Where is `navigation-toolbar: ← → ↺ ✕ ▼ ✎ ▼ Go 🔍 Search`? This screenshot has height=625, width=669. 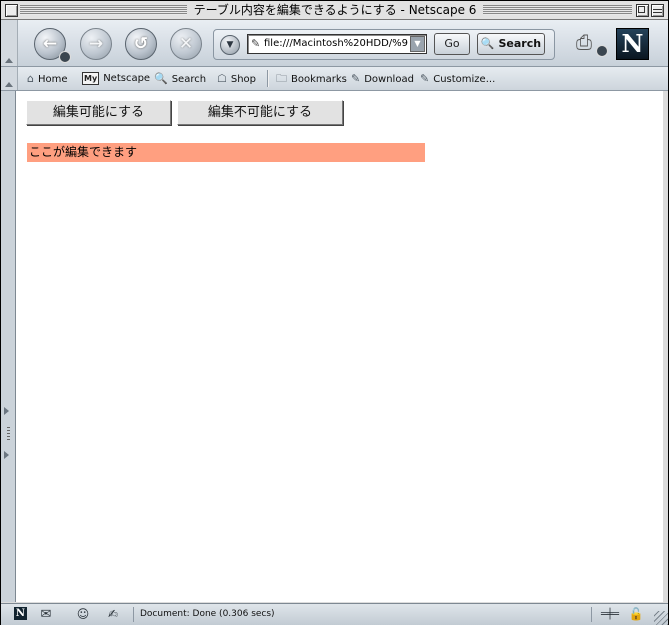 navigation-toolbar: ← → ↺ ✕ ▼ ✎ ▼ Go 🔍 Search is located at coordinates (334, 43).